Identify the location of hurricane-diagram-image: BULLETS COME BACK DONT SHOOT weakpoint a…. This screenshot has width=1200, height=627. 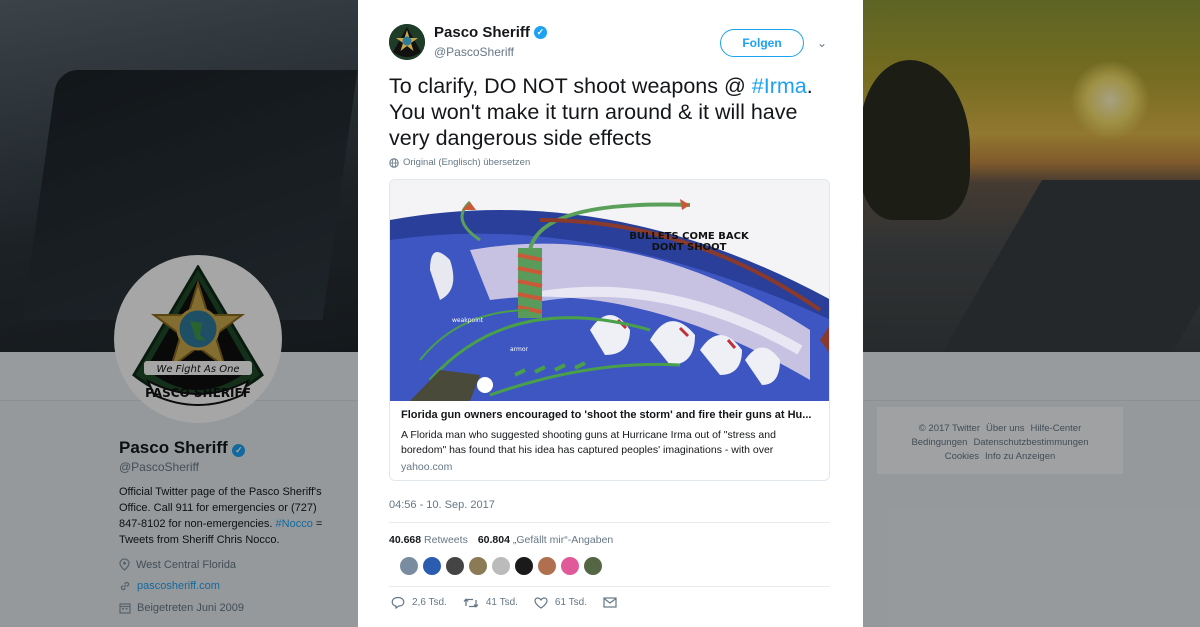
(609, 290).